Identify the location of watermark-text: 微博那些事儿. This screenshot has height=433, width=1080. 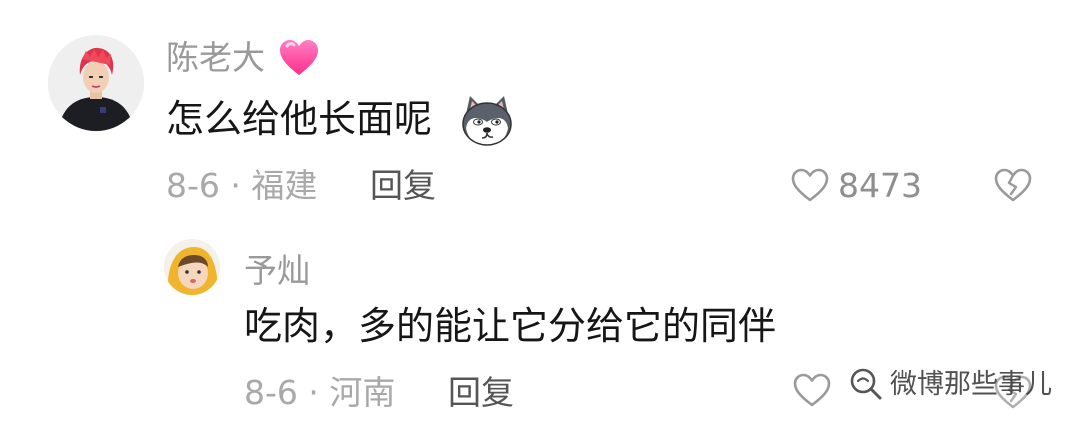
(971, 384).